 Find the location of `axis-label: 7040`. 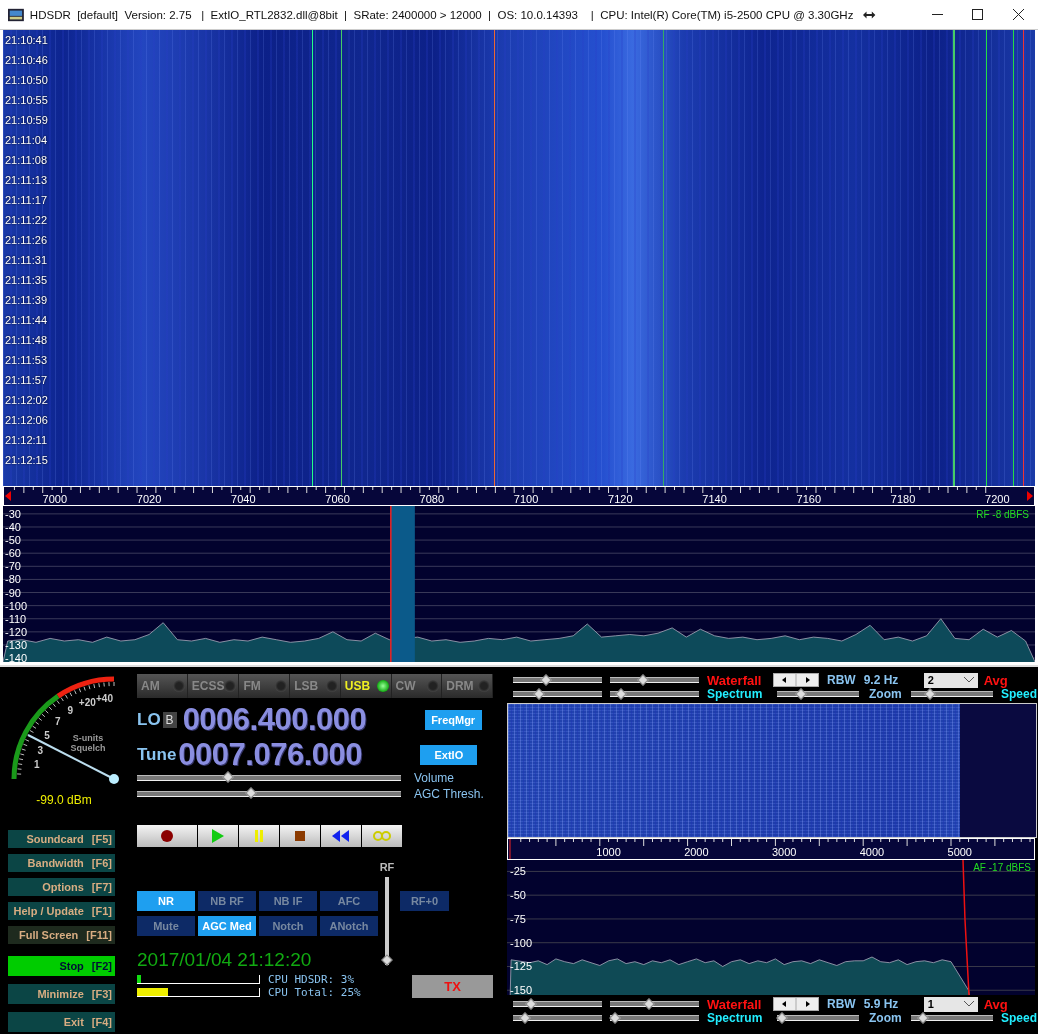

axis-label: 7040 is located at coordinates (243, 499).